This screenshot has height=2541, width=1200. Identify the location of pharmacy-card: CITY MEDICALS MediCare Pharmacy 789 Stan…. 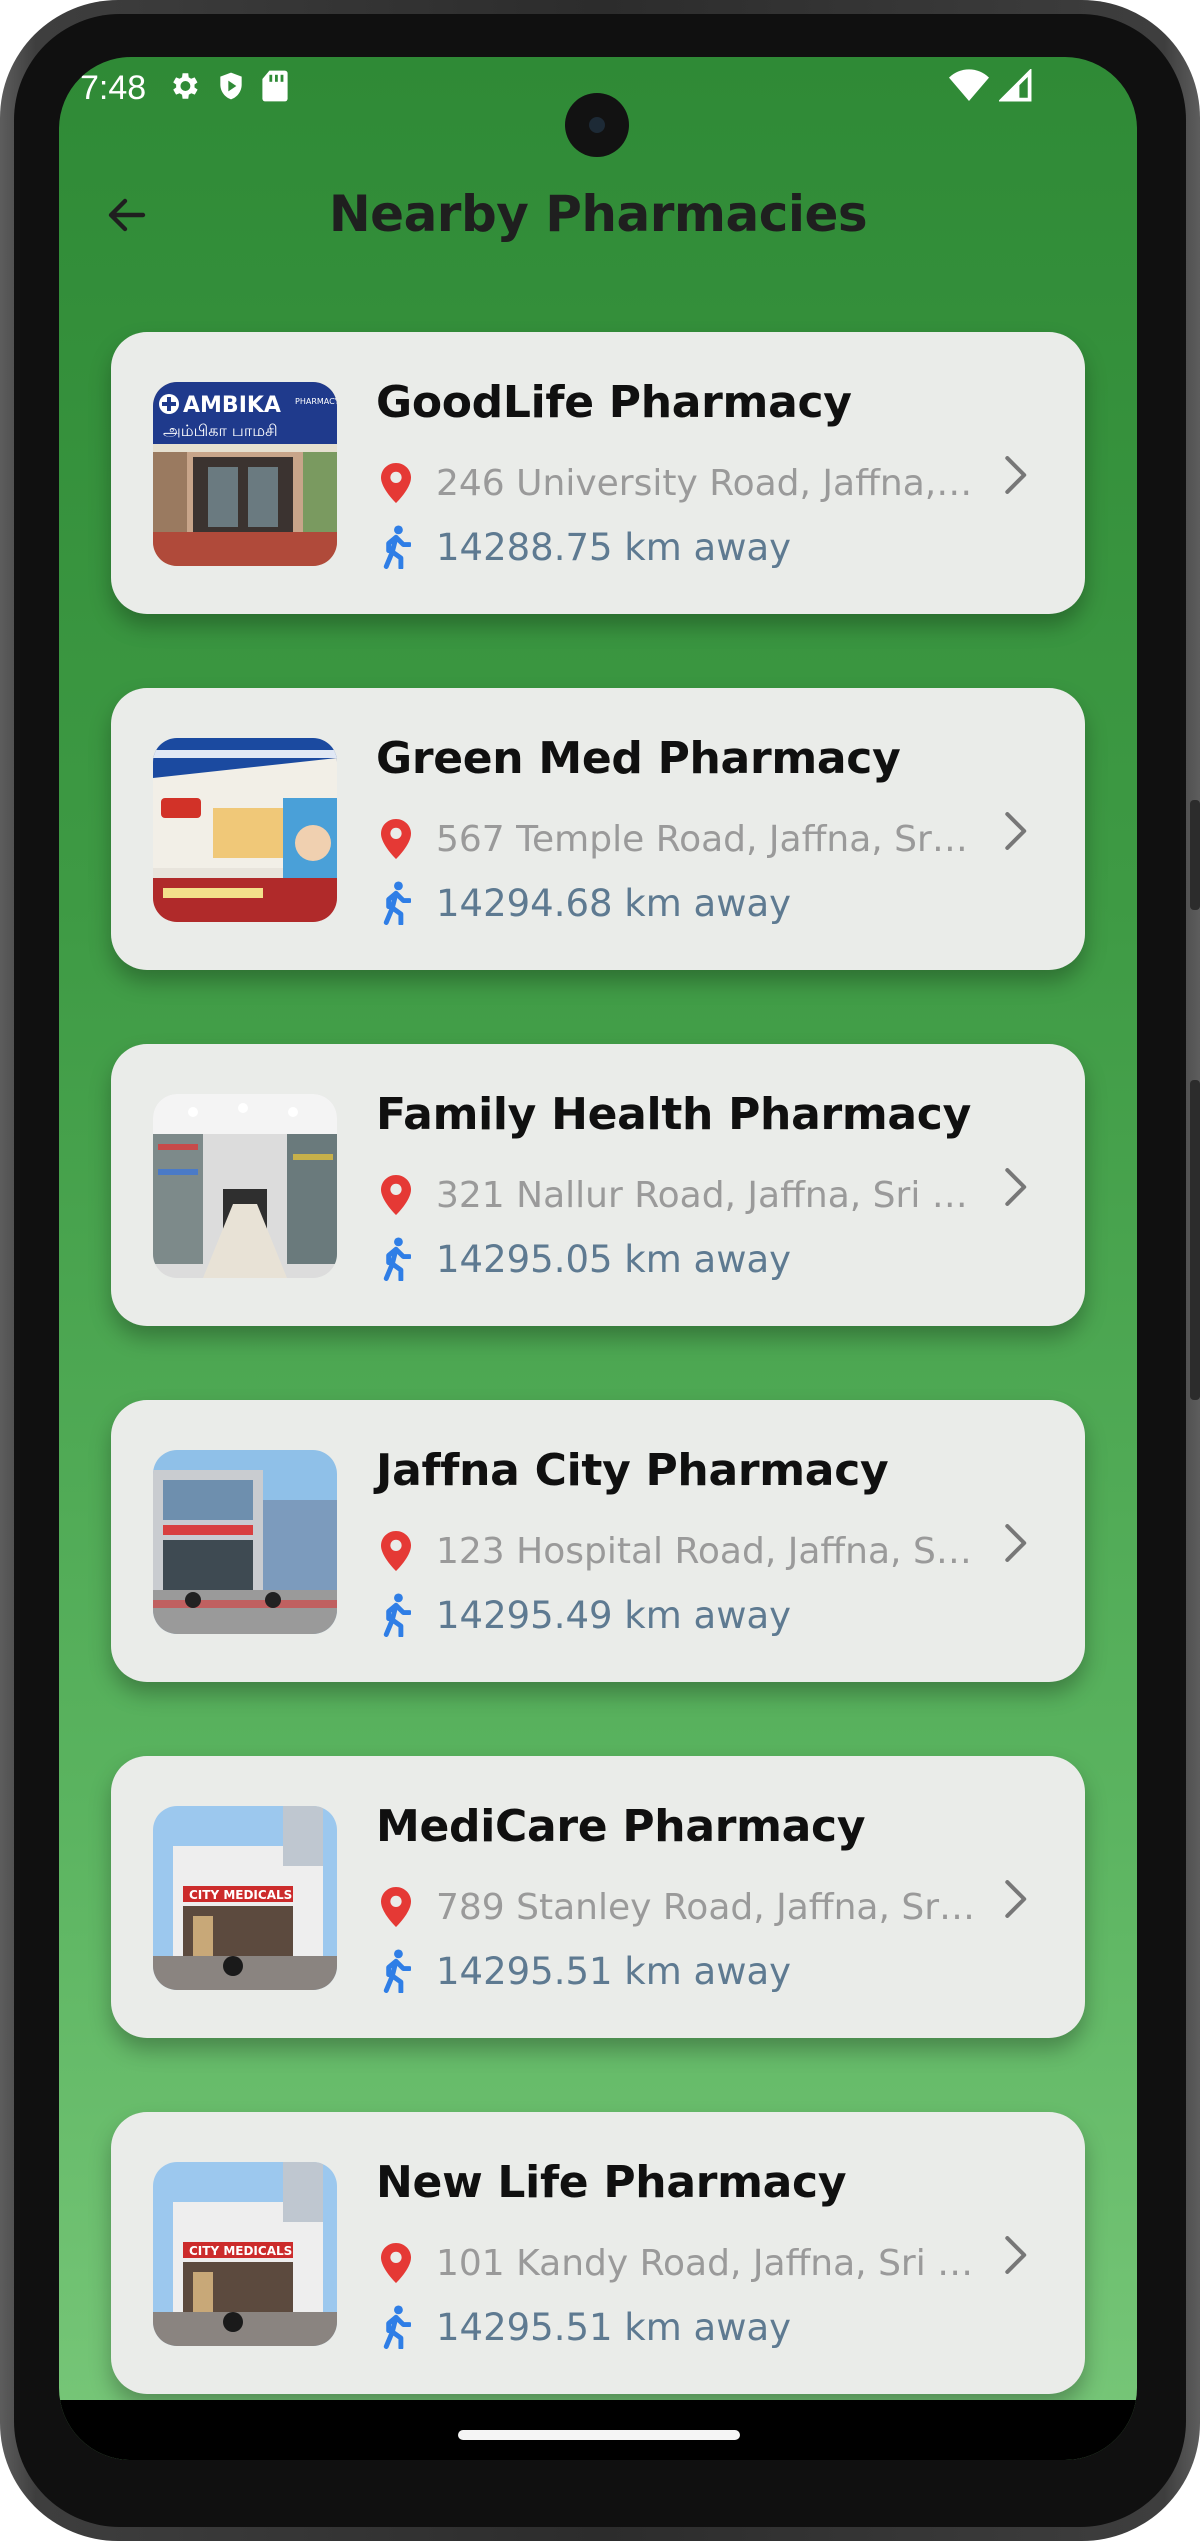
(598, 1897).